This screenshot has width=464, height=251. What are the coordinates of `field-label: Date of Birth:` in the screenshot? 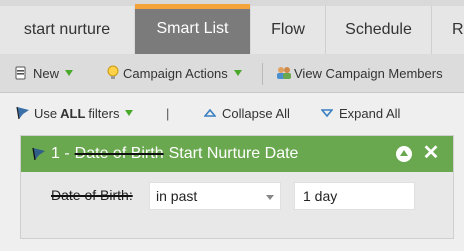 It's located at (92, 195).